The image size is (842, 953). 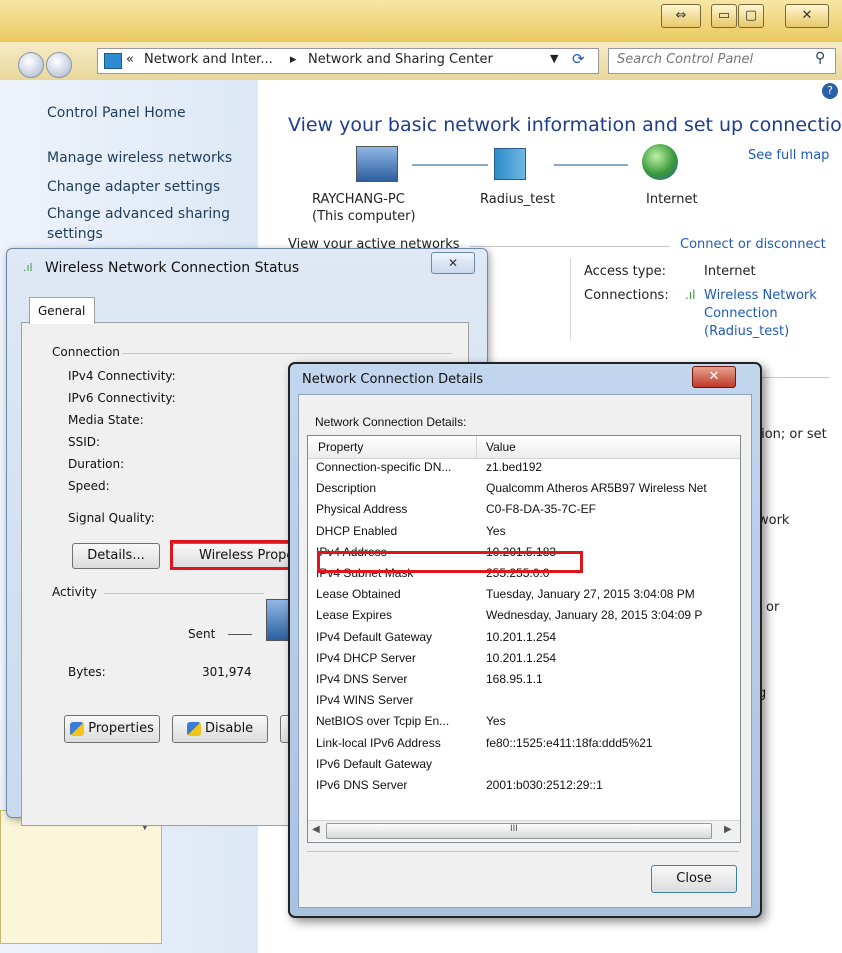 What do you see at coordinates (450, 562) in the screenshot?
I see `ipv4-highlight-box` at bounding box center [450, 562].